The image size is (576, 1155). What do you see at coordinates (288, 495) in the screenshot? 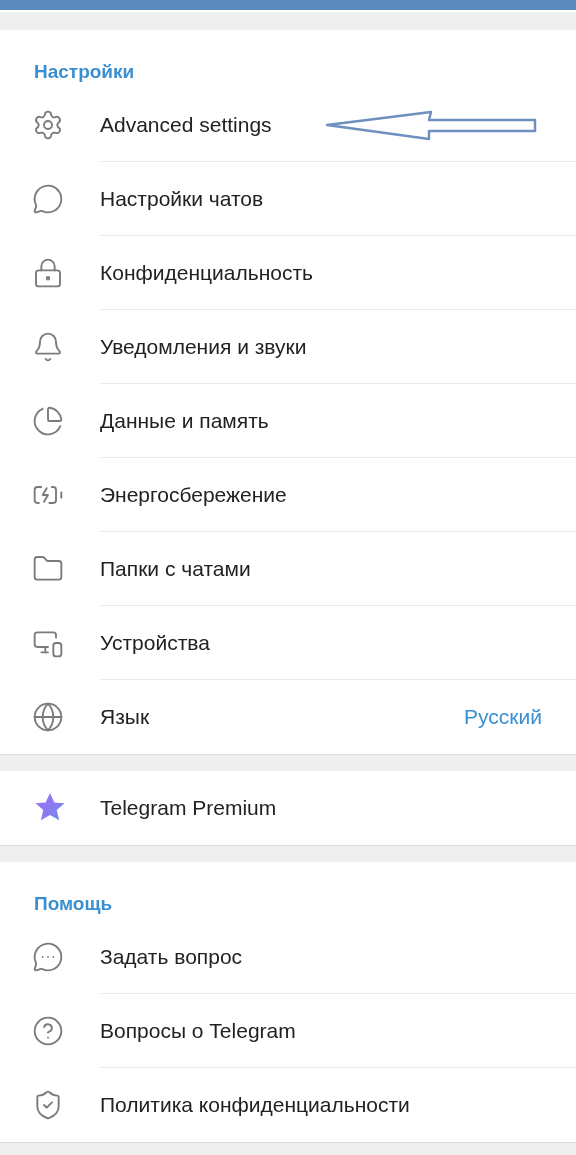
I see `settings-row: Энергосбережение` at bounding box center [288, 495].